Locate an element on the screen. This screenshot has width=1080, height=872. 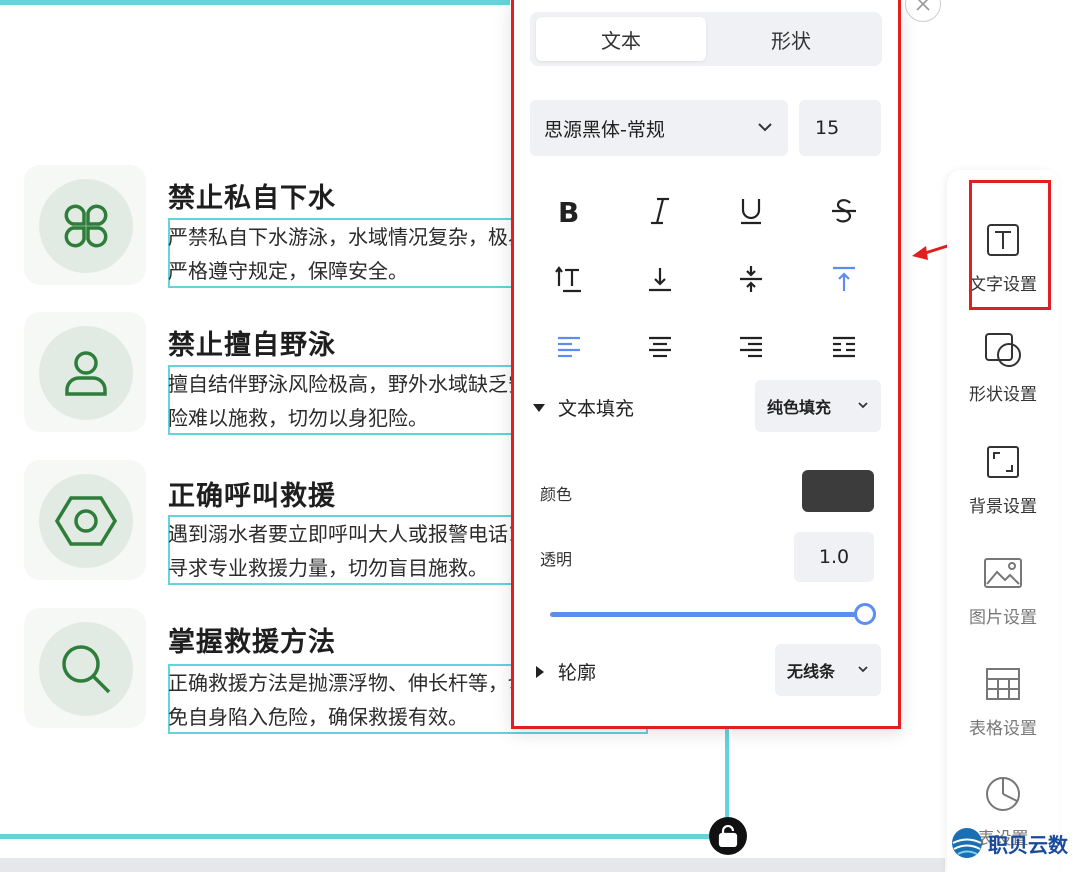
globe-logo-icon is located at coordinates (967, 843).